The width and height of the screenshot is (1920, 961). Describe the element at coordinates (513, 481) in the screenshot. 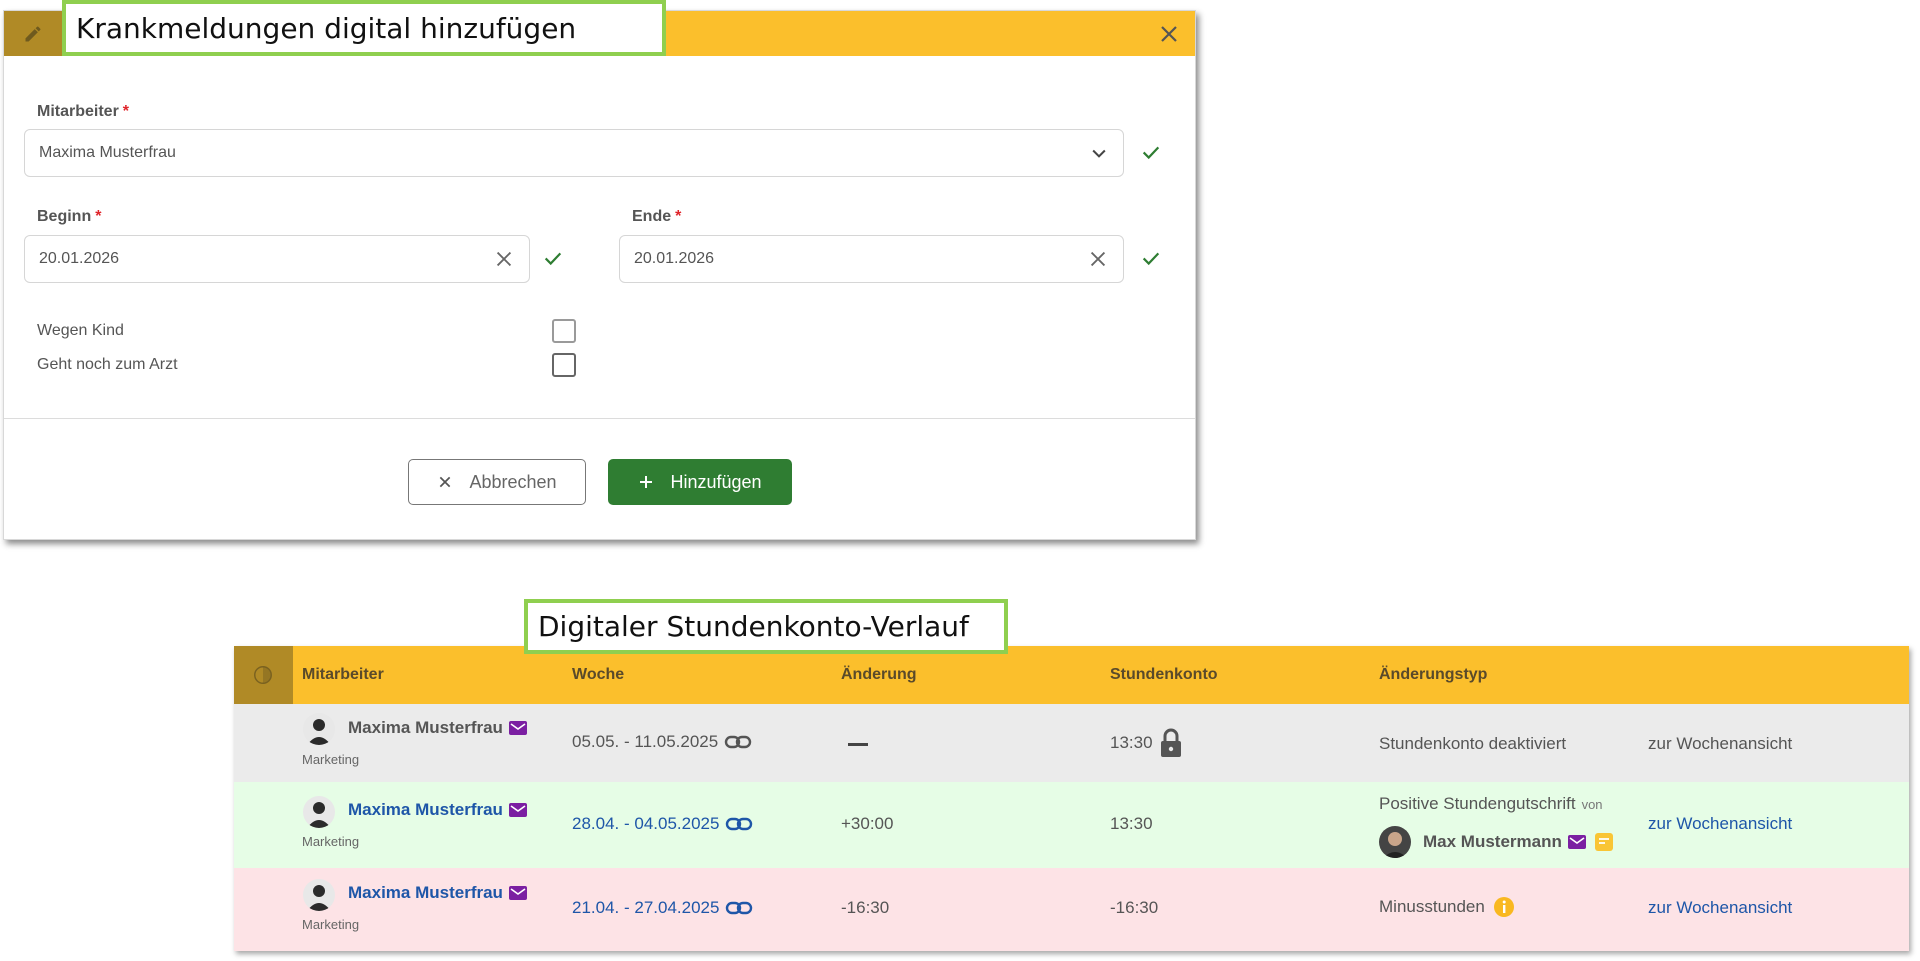

I see `cancel-button-label: Abbrechen` at that location.